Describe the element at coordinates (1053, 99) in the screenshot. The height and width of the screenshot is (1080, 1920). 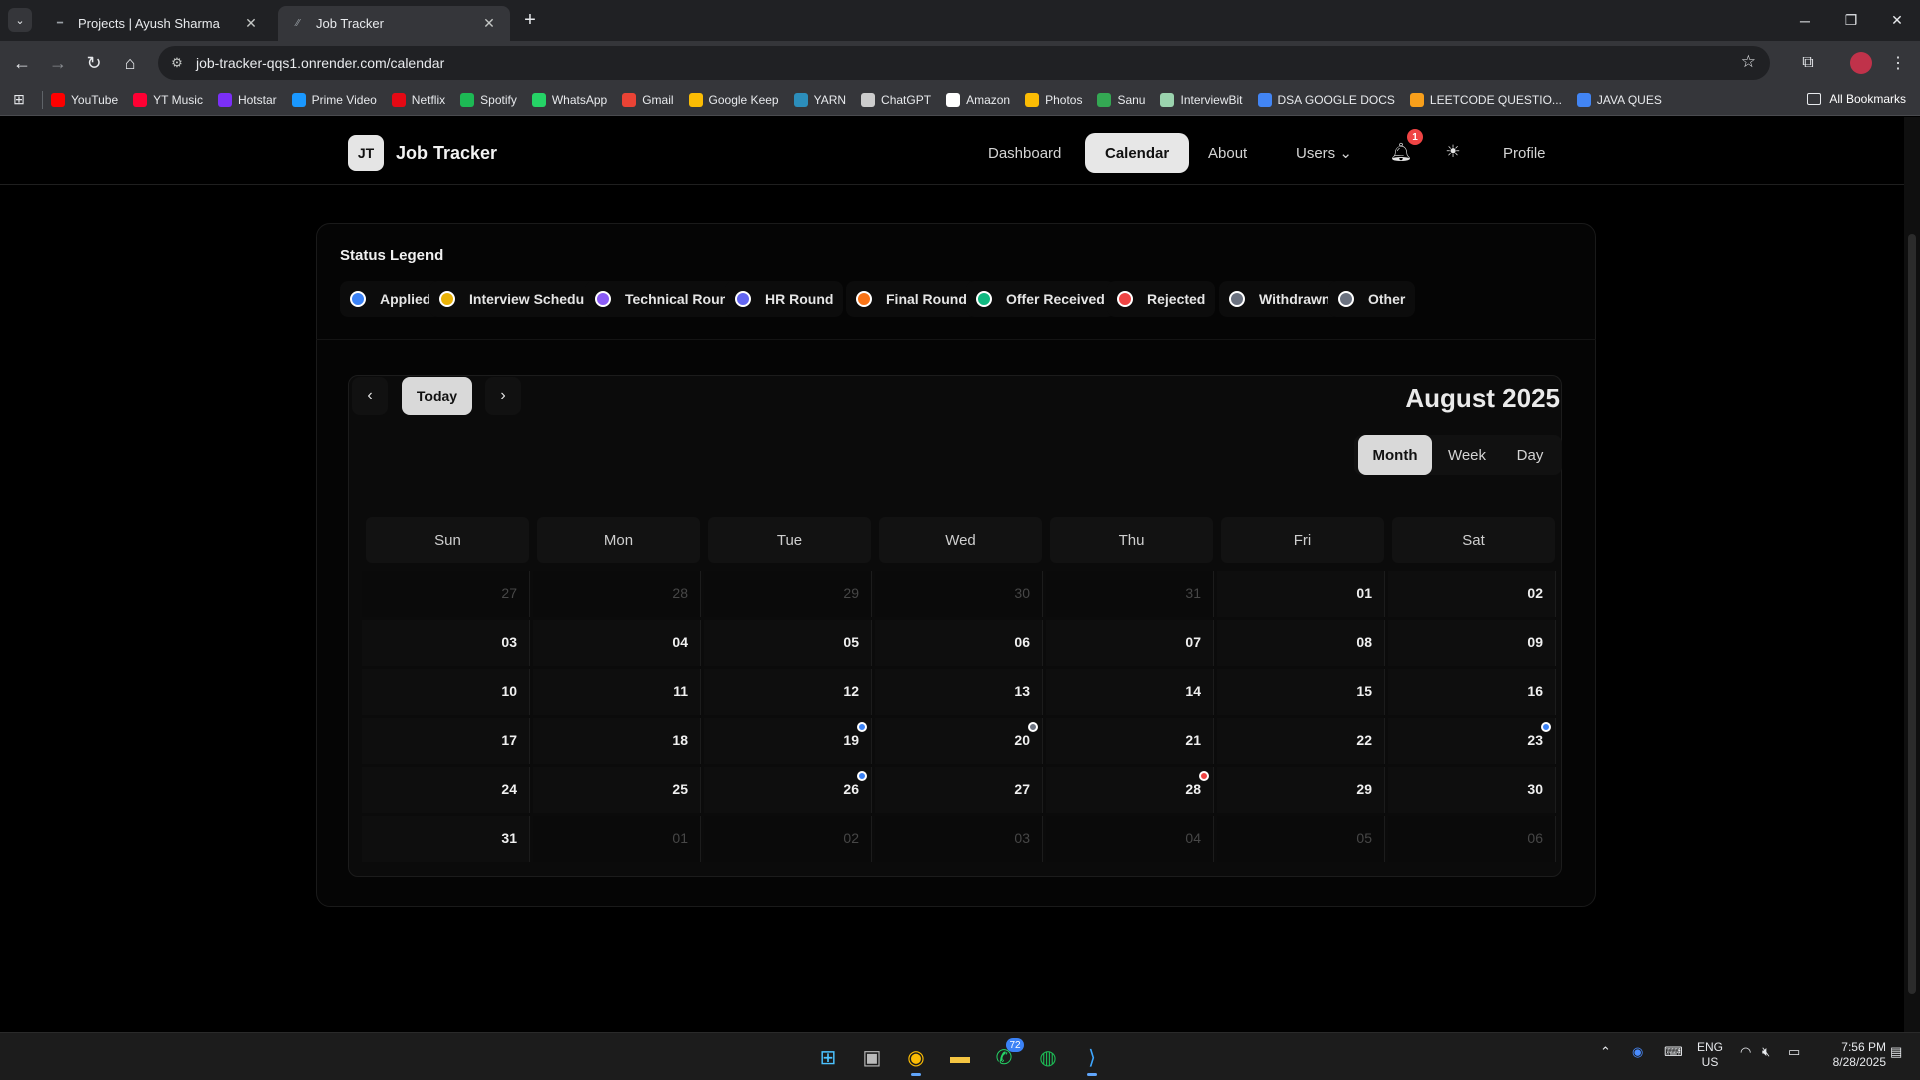
I see `bookmark-item: Photos` at that location.